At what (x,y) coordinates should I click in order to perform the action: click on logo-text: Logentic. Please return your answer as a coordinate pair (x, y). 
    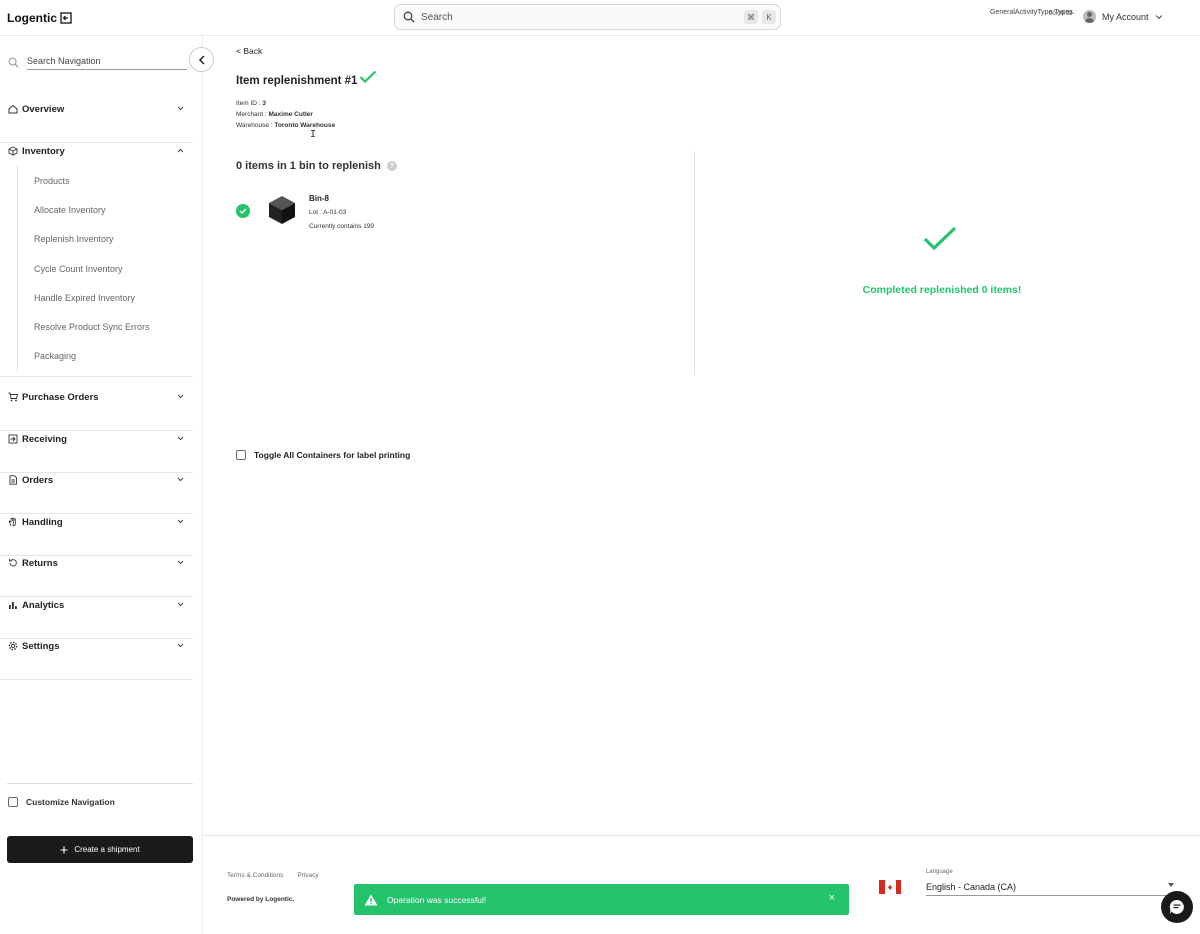
    Looking at the image, I should click on (32, 18).